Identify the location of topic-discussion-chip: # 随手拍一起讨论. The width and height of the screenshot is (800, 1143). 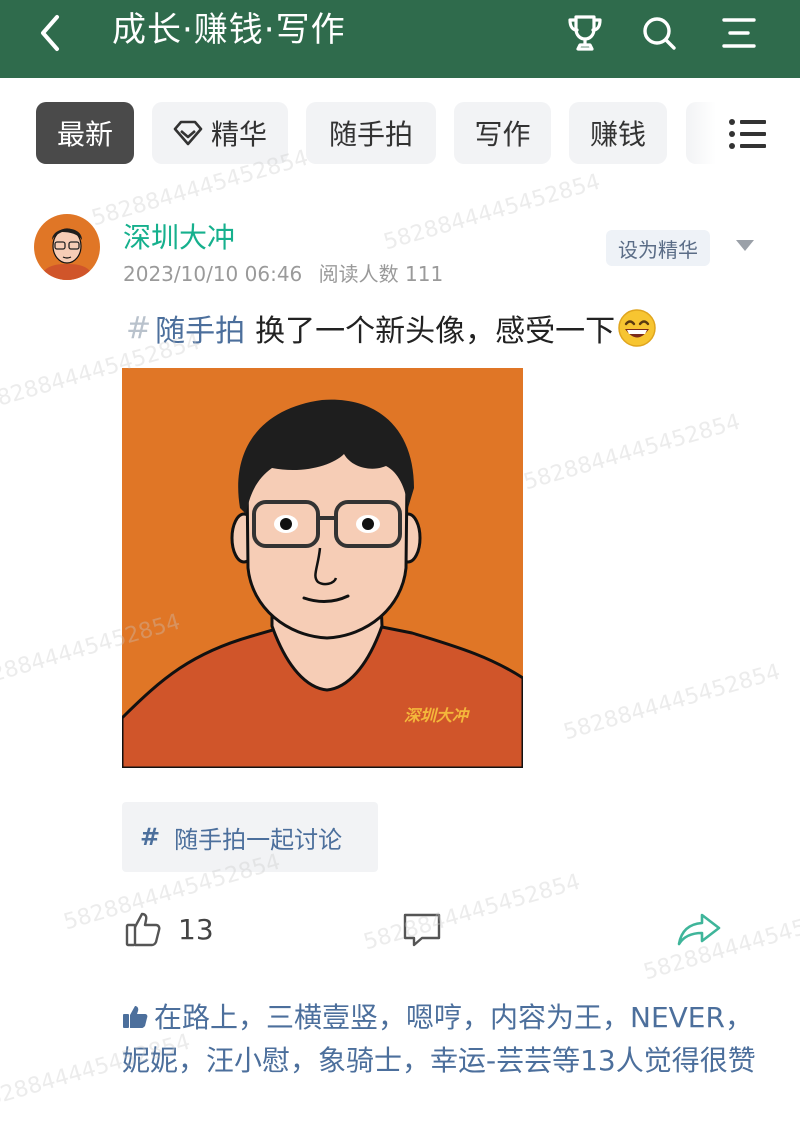
(250, 837).